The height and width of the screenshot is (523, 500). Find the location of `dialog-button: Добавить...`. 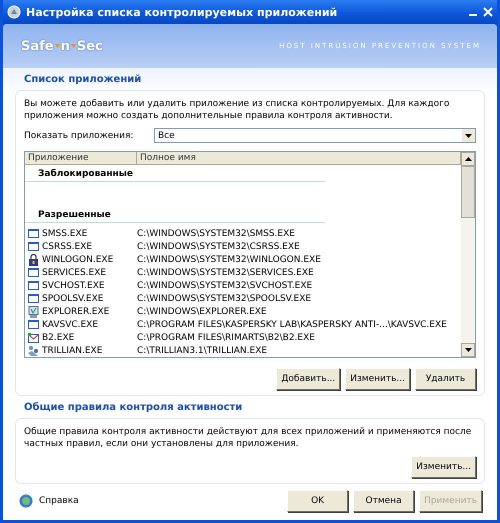

dialog-button: Добавить... is located at coordinates (308, 379).